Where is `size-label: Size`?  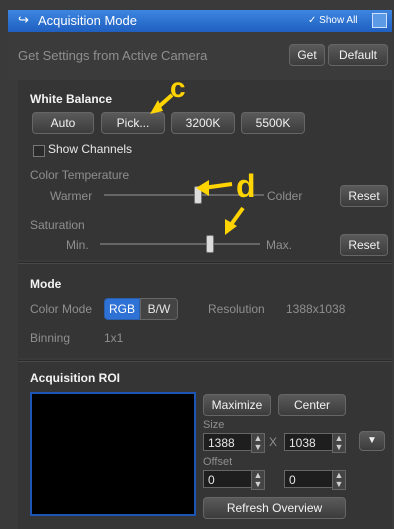
size-label: Size is located at coordinates (214, 425).